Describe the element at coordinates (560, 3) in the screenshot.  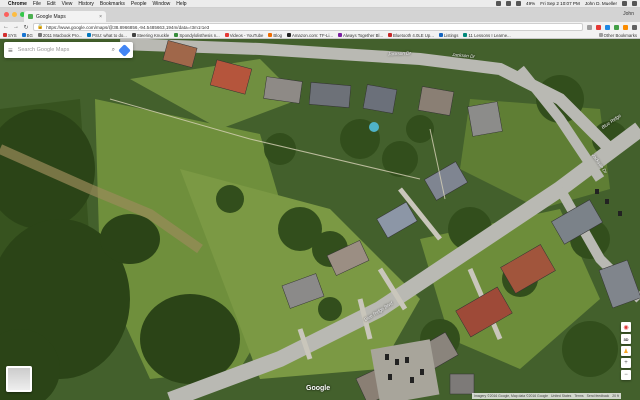
I see `menubar-clock: Fri Sep 2 10:07 PM` at that location.